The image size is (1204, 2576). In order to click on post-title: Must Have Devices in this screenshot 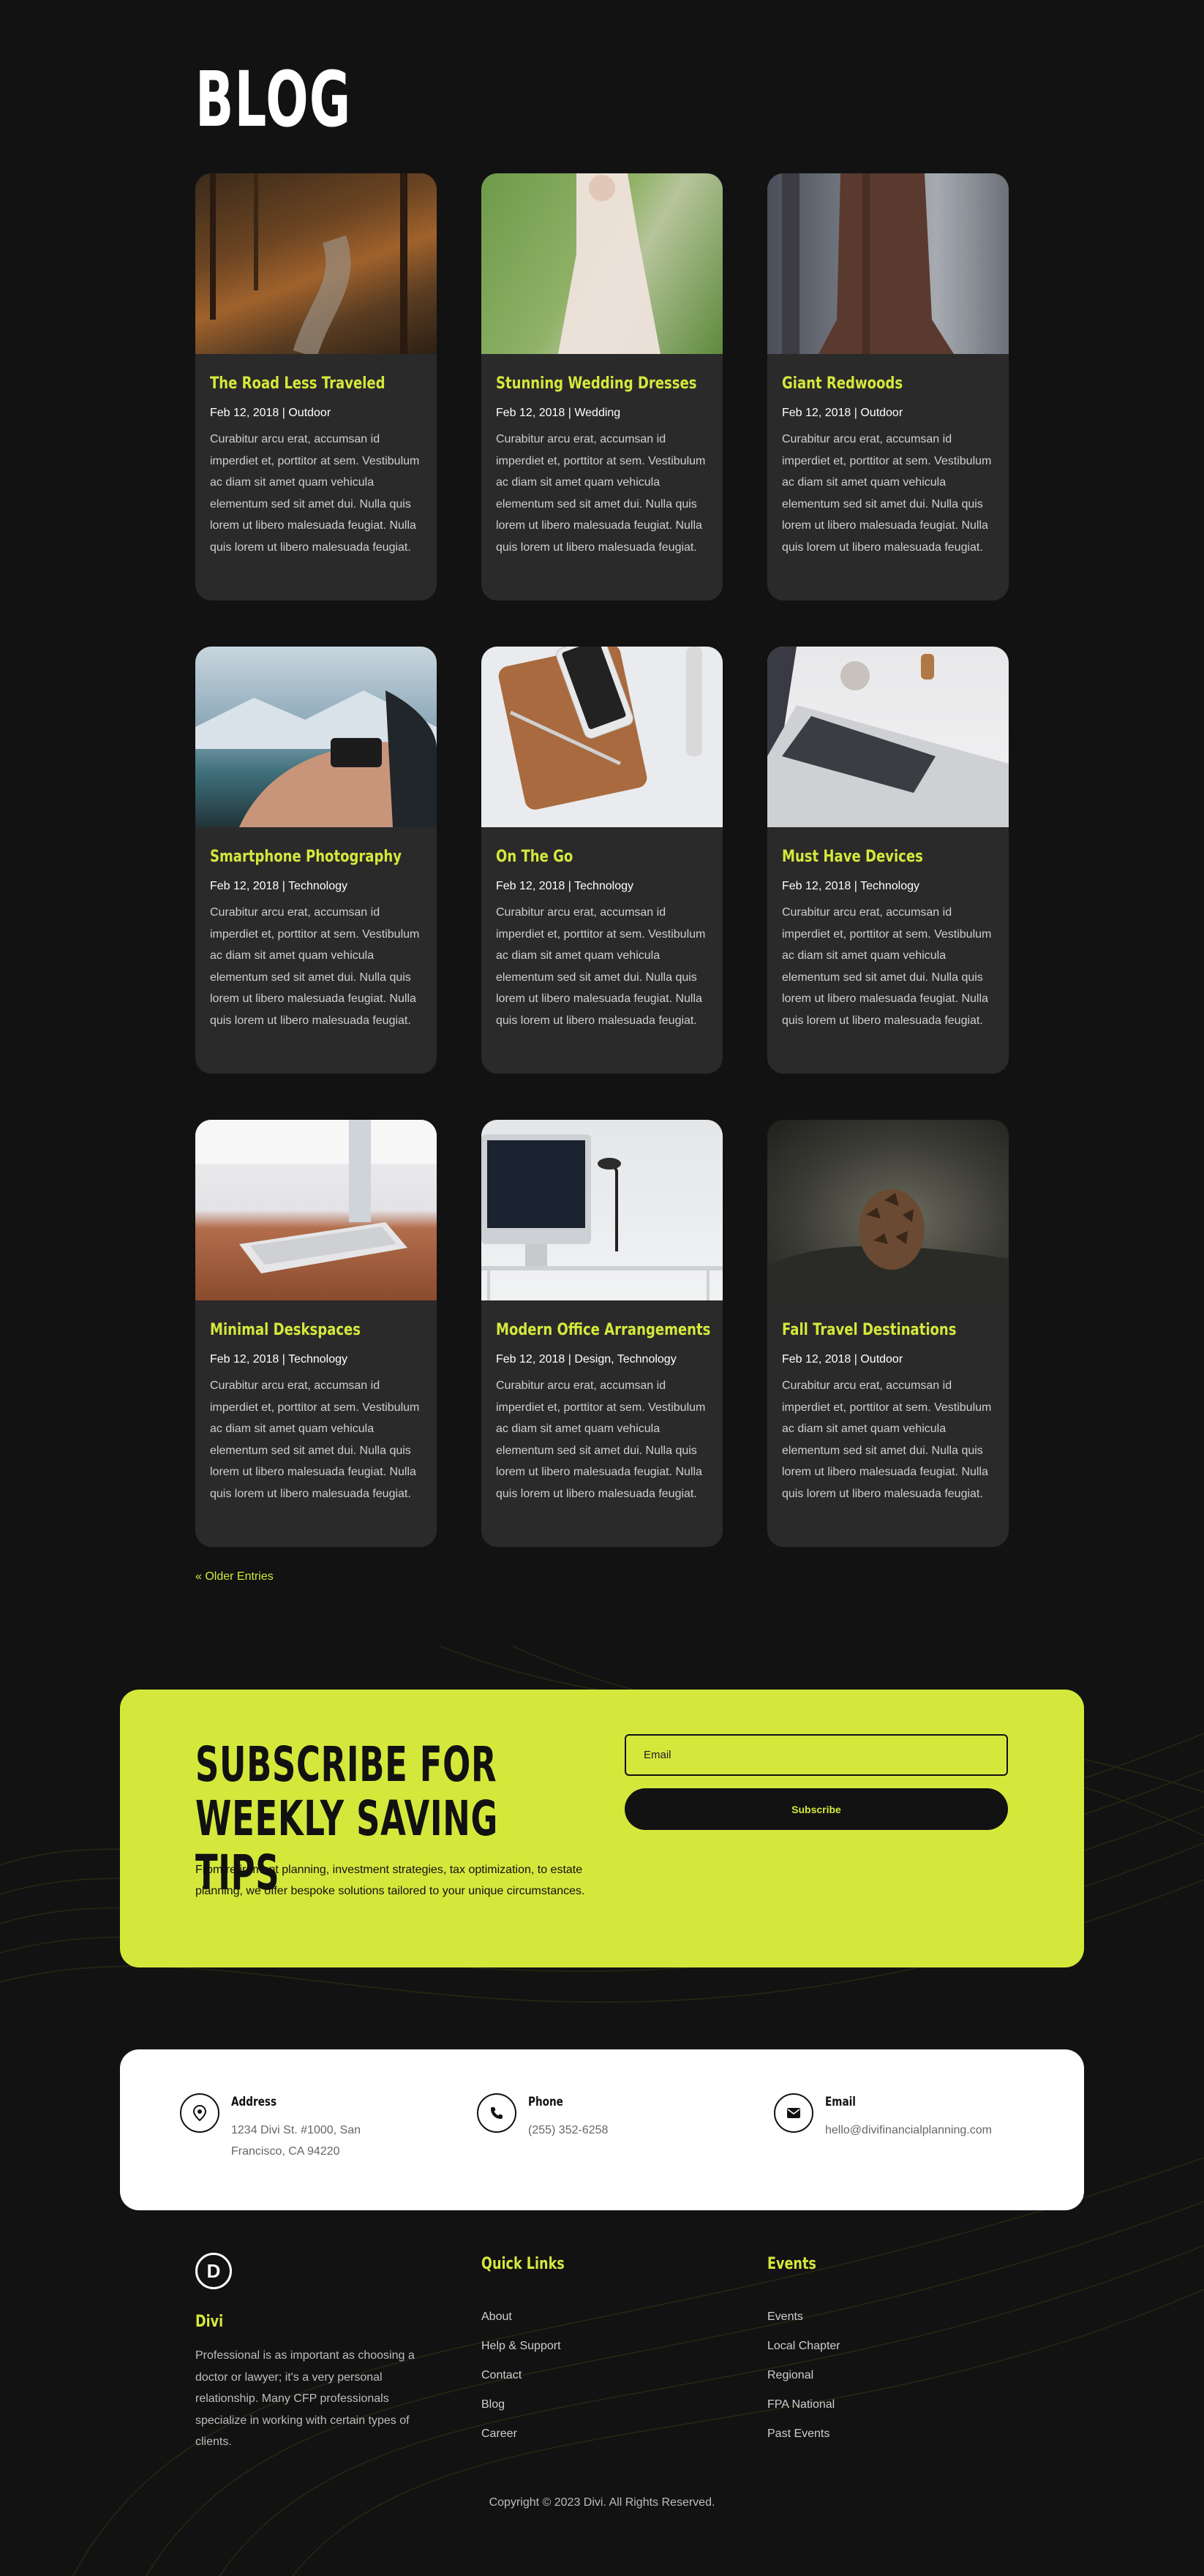, I will do `click(869, 857)`.